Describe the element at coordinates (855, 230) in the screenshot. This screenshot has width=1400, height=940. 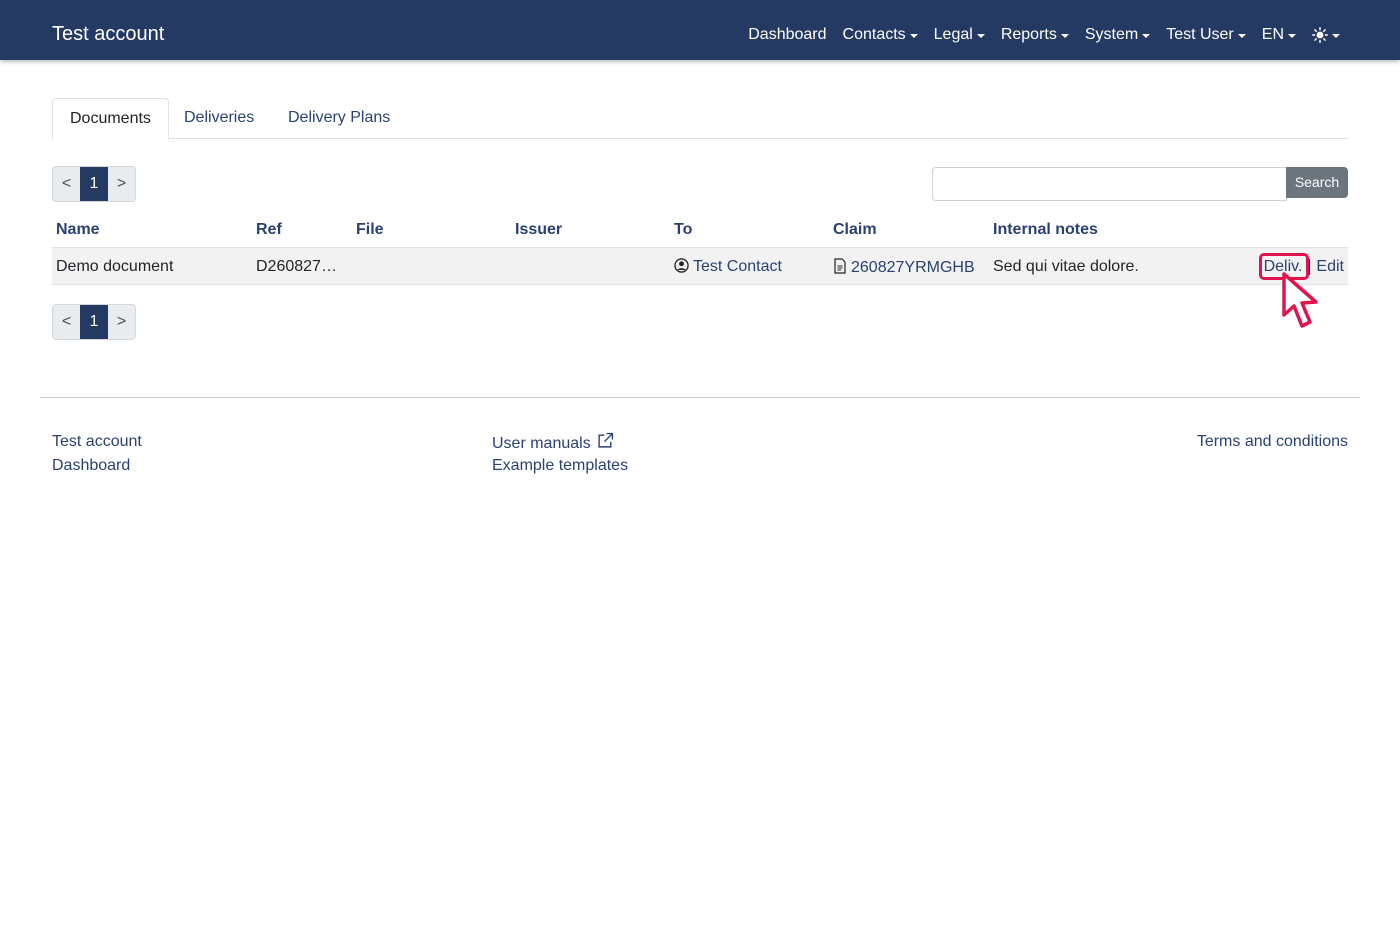
I see `header-claim: Claim` at that location.